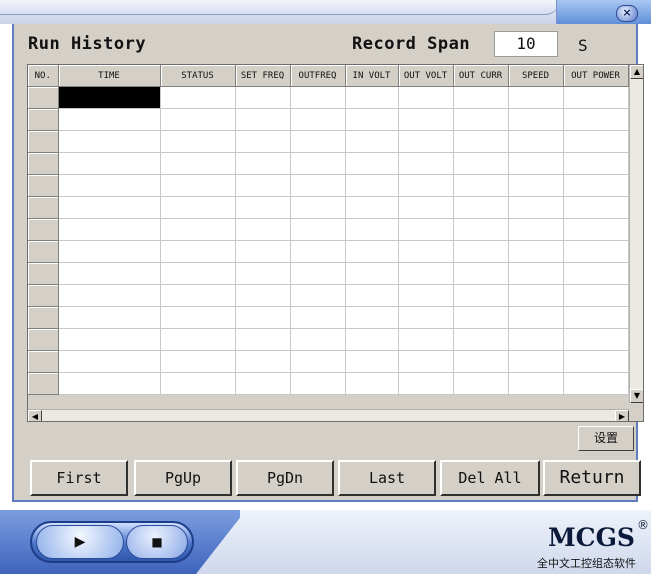 This screenshot has width=651, height=574. Describe the element at coordinates (328, 415) in the screenshot. I see `horizontal-scrollbar: ◀ ▶` at that location.